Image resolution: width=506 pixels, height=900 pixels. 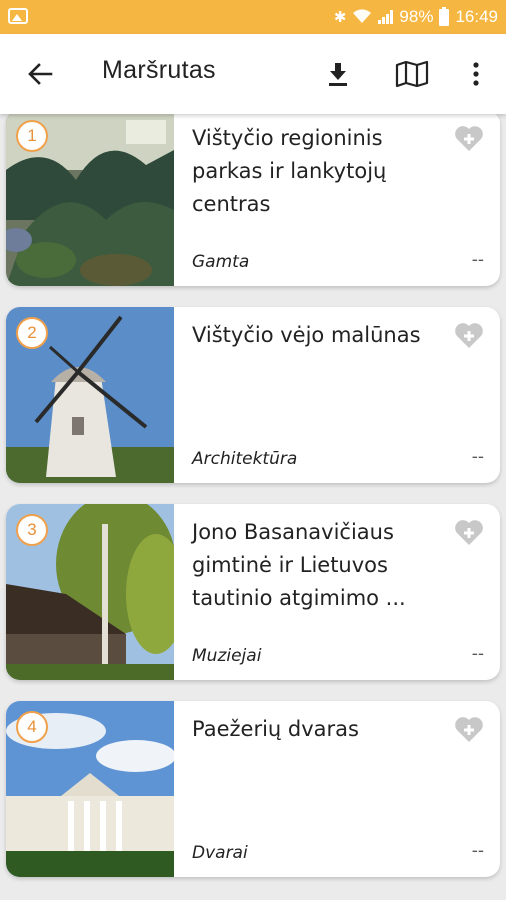 I want to click on battery-icon, so click(x=444, y=16).